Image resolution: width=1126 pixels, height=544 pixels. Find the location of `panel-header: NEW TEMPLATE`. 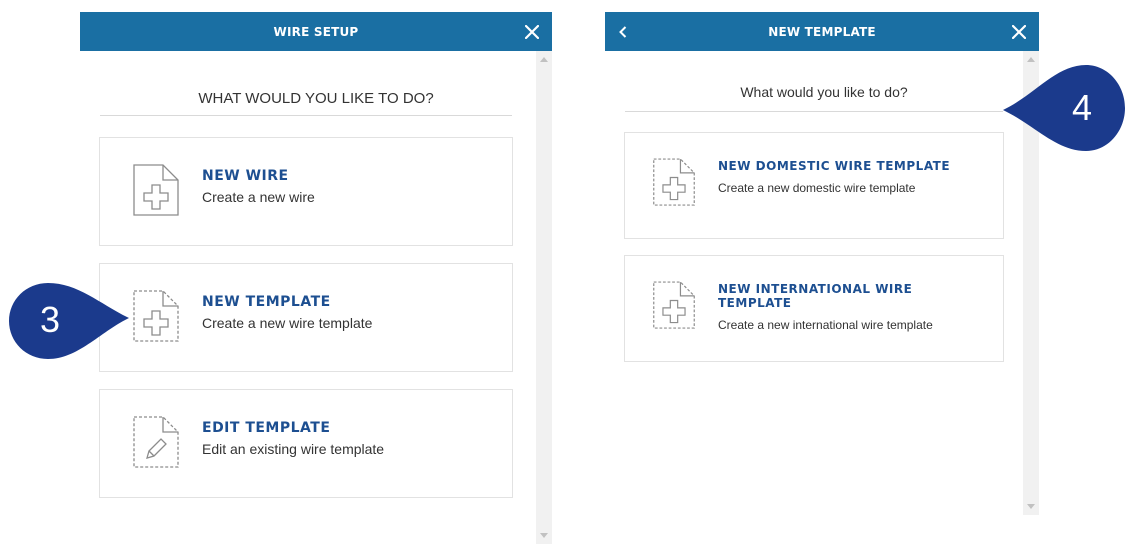

panel-header: NEW TEMPLATE is located at coordinates (822, 31).